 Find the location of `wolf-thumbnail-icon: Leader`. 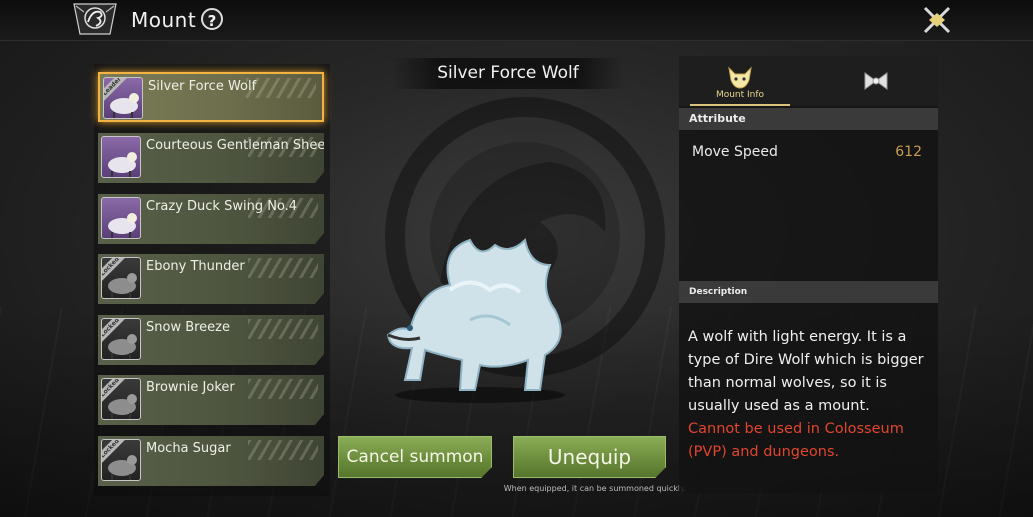

wolf-thumbnail-icon: Leader is located at coordinates (123, 98).